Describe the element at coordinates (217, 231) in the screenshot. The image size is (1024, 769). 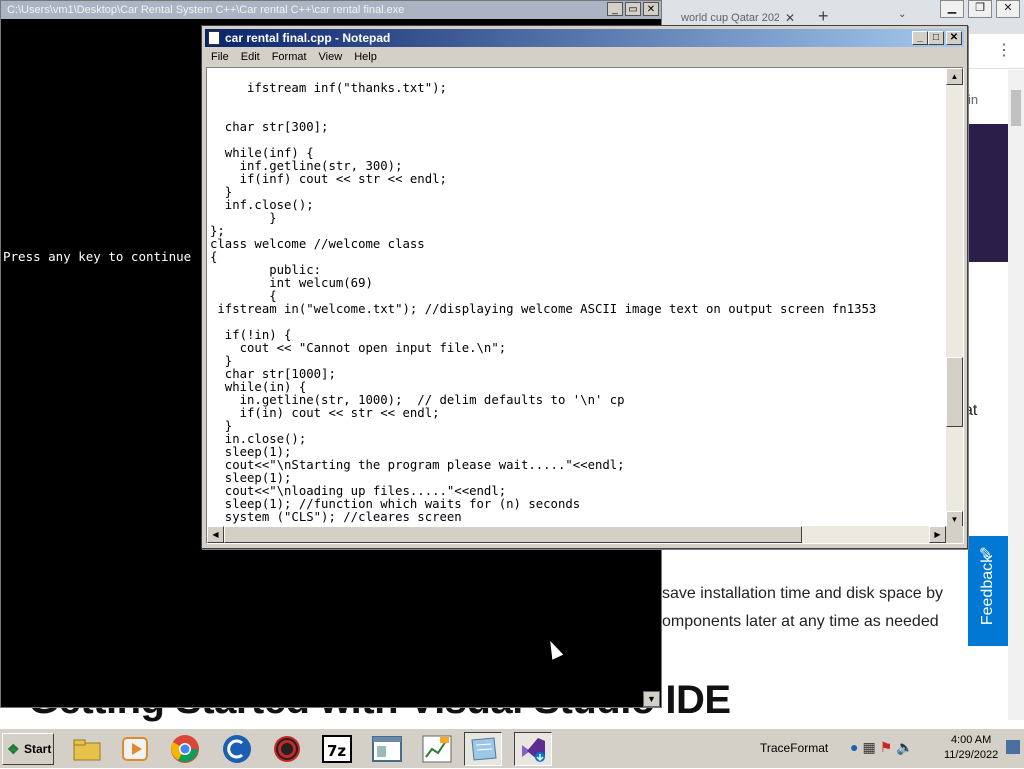
I see `code-line: };` at that location.